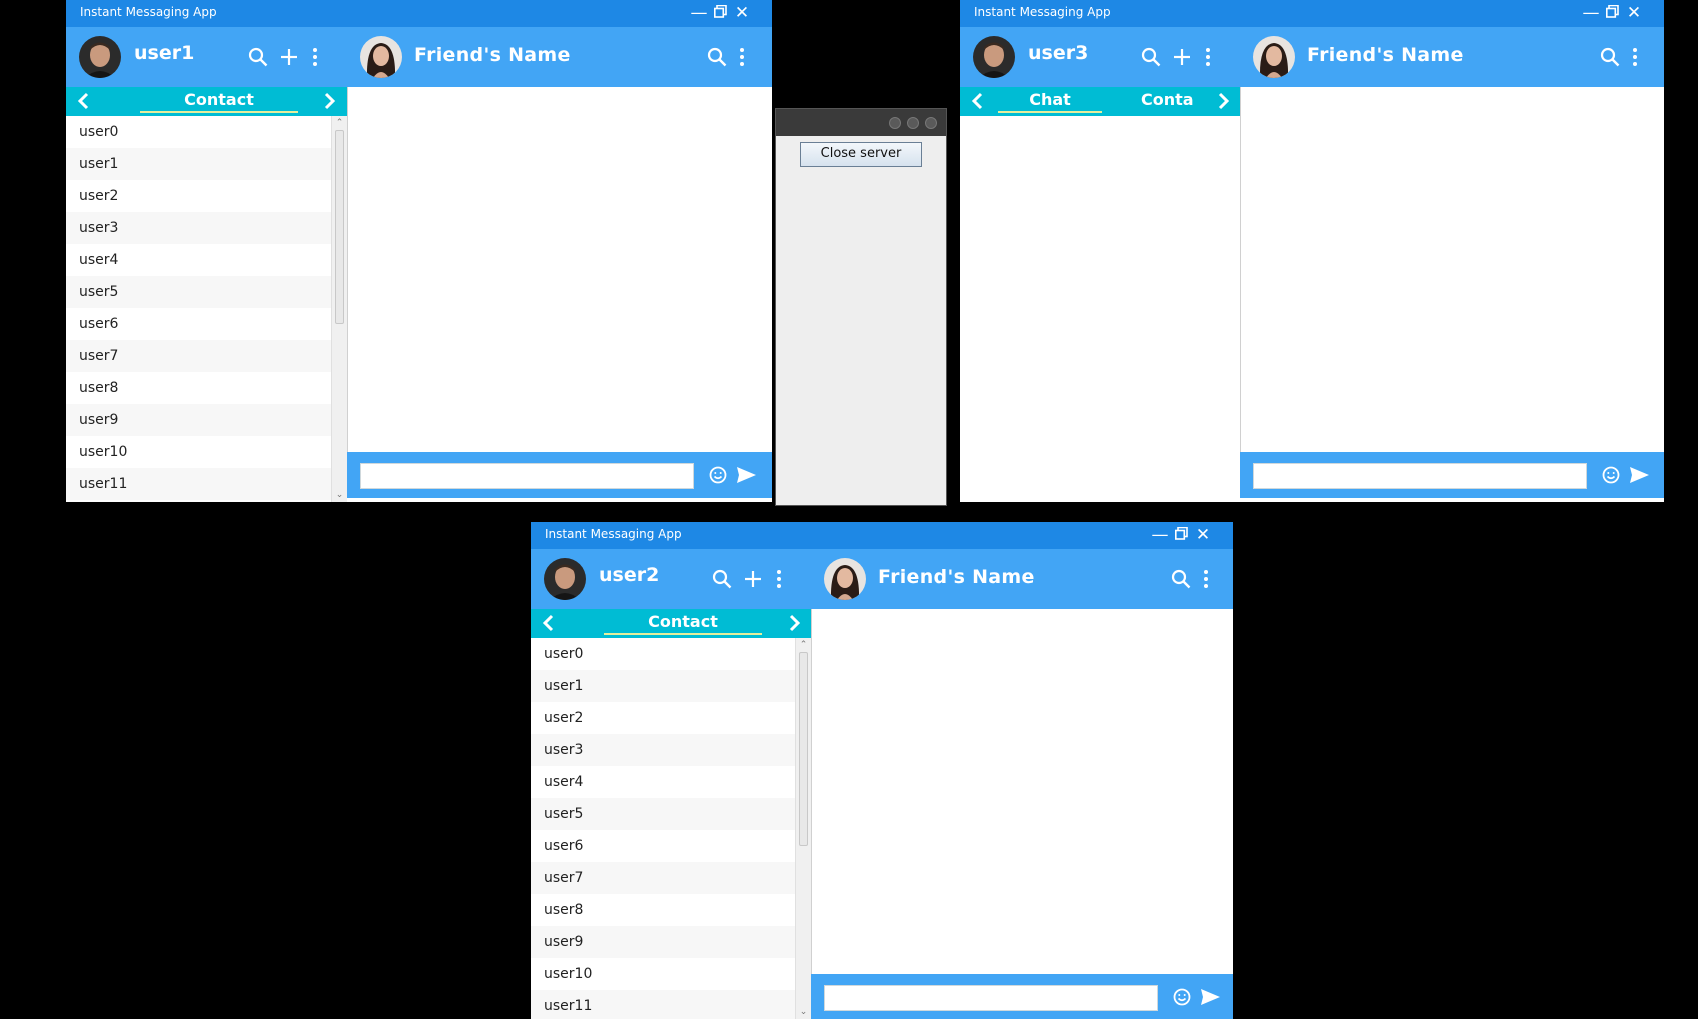 The width and height of the screenshot is (1698, 1019). I want to click on close-server-button: Close server, so click(861, 154).